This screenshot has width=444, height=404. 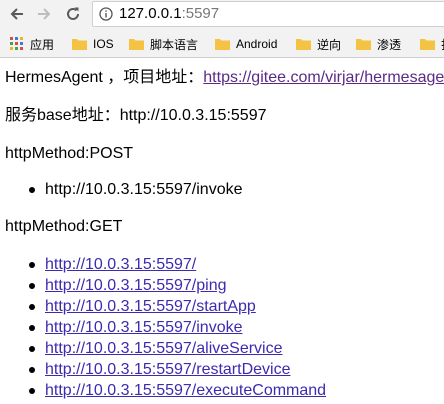 I want to click on forward-button, so click(x=44, y=14).